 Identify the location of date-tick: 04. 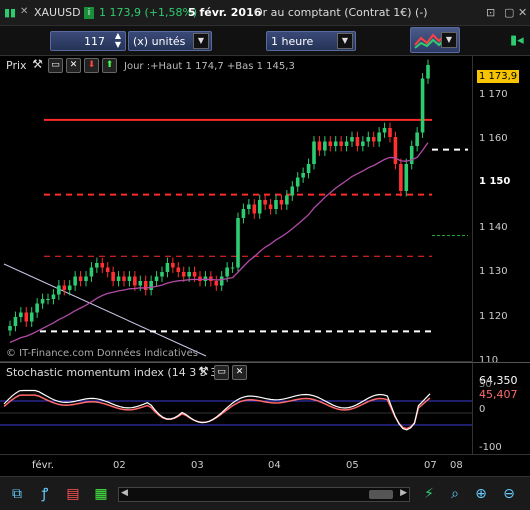
(274, 465).